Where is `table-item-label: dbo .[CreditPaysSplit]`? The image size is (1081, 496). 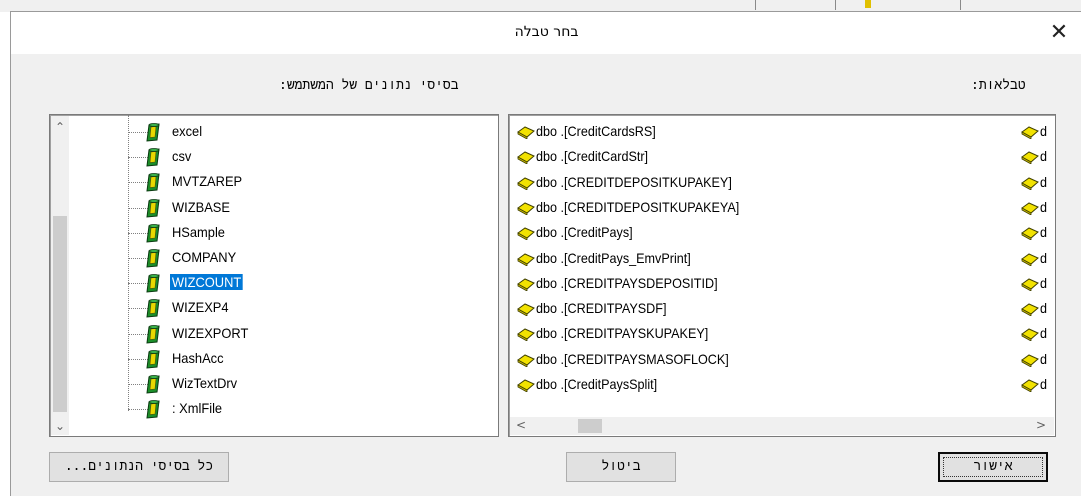 table-item-label: dbo .[CreditPaysSplit] is located at coordinates (597, 384).